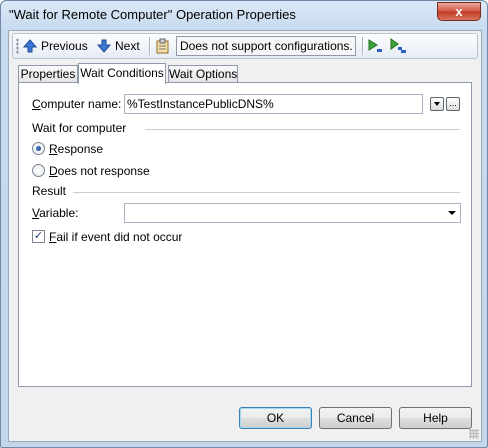  I want to click on play-step-icon, so click(375, 45).